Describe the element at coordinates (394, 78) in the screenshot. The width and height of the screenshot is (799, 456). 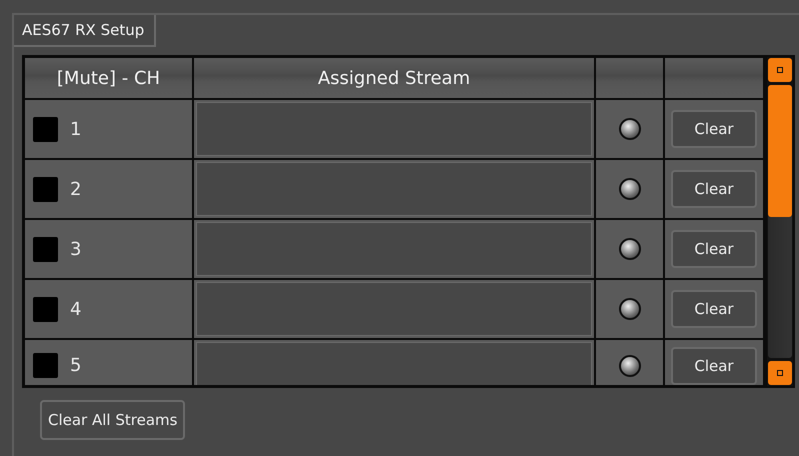
I see `column-header: Assigned Stream` at that location.